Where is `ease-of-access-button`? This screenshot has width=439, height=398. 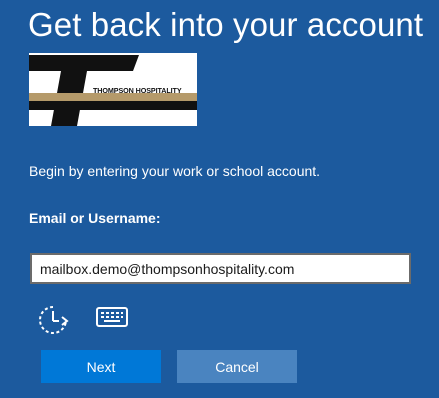
ease-of-access-button is located at coordinates (53, 320).